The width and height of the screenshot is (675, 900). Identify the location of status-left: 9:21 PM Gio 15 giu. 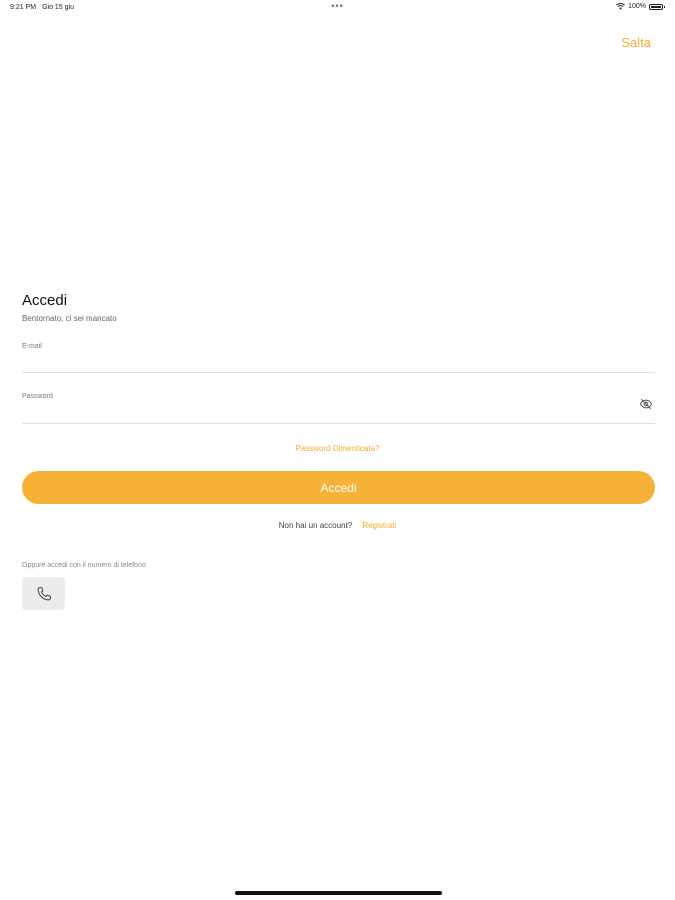
(42, 7).